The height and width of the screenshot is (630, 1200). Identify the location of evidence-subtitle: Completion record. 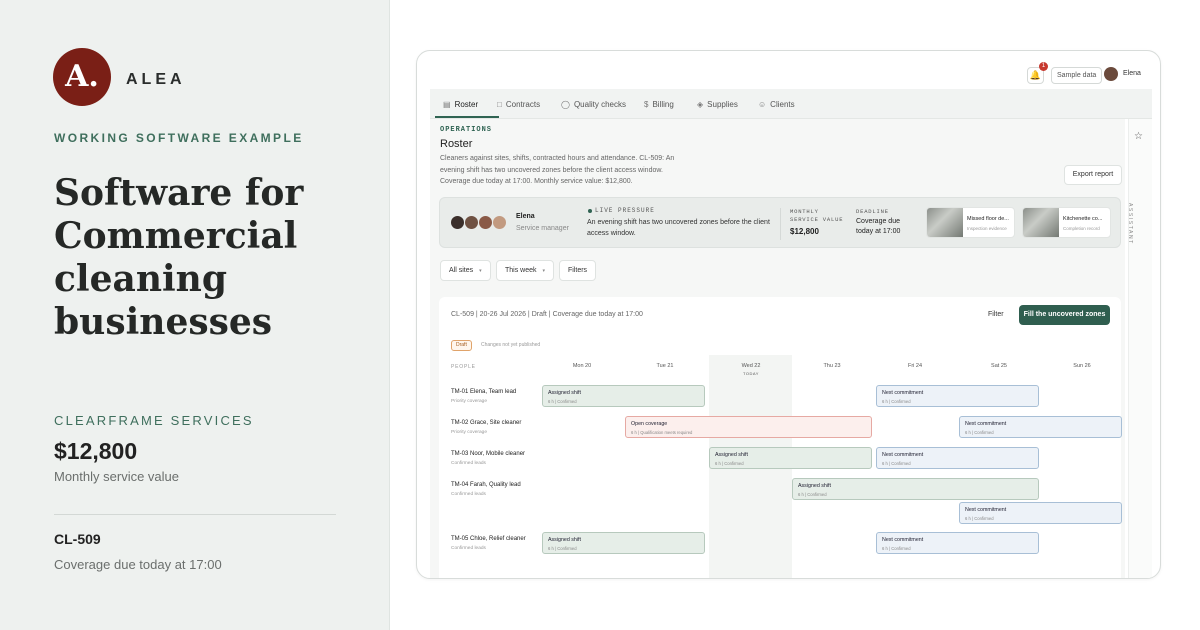
(1081, 228).